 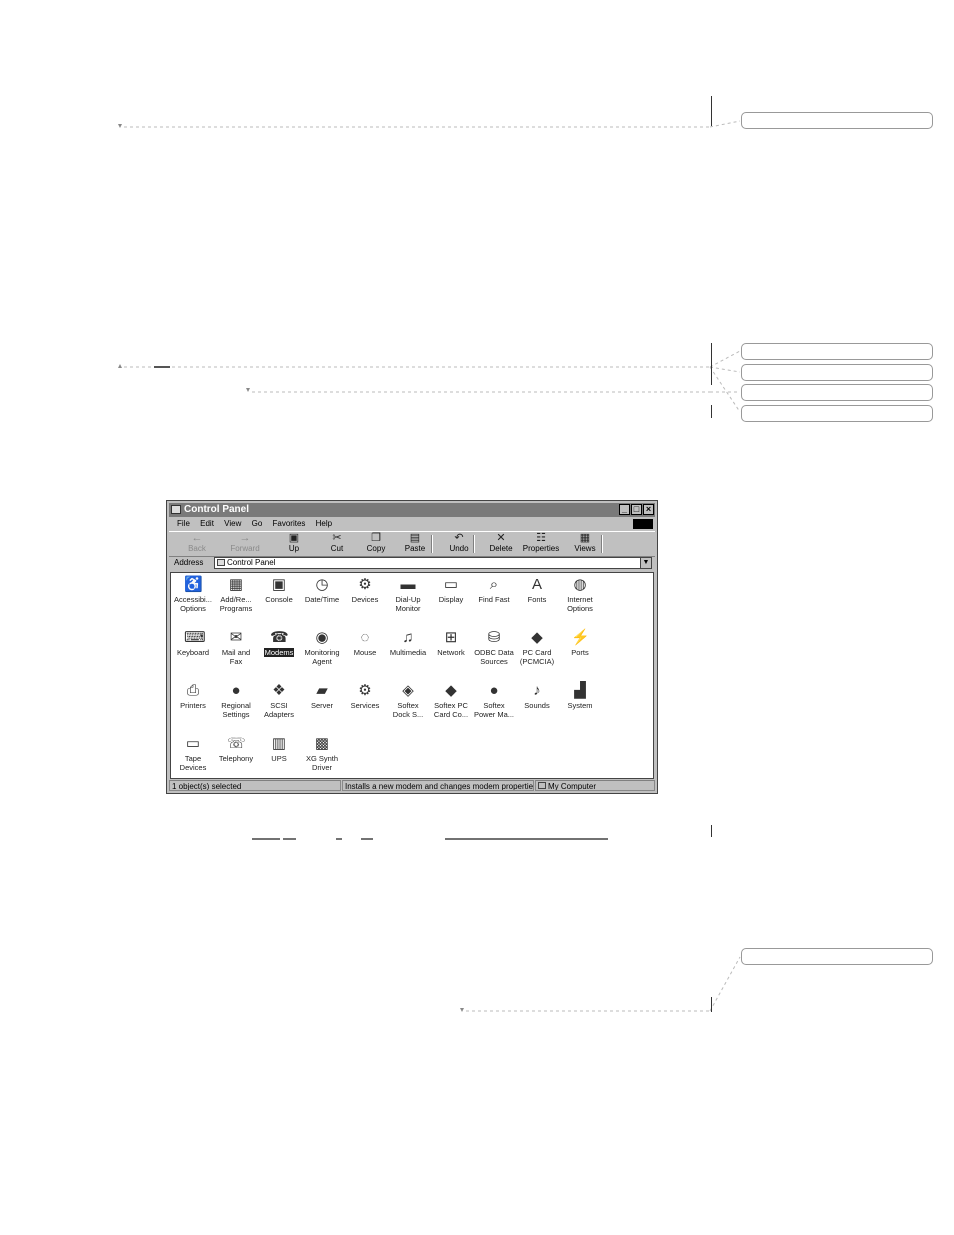 What do you see at coordinates (257, 523) in the screenshot?
I see `menu-go: Go` at bounding box center [257, 523].